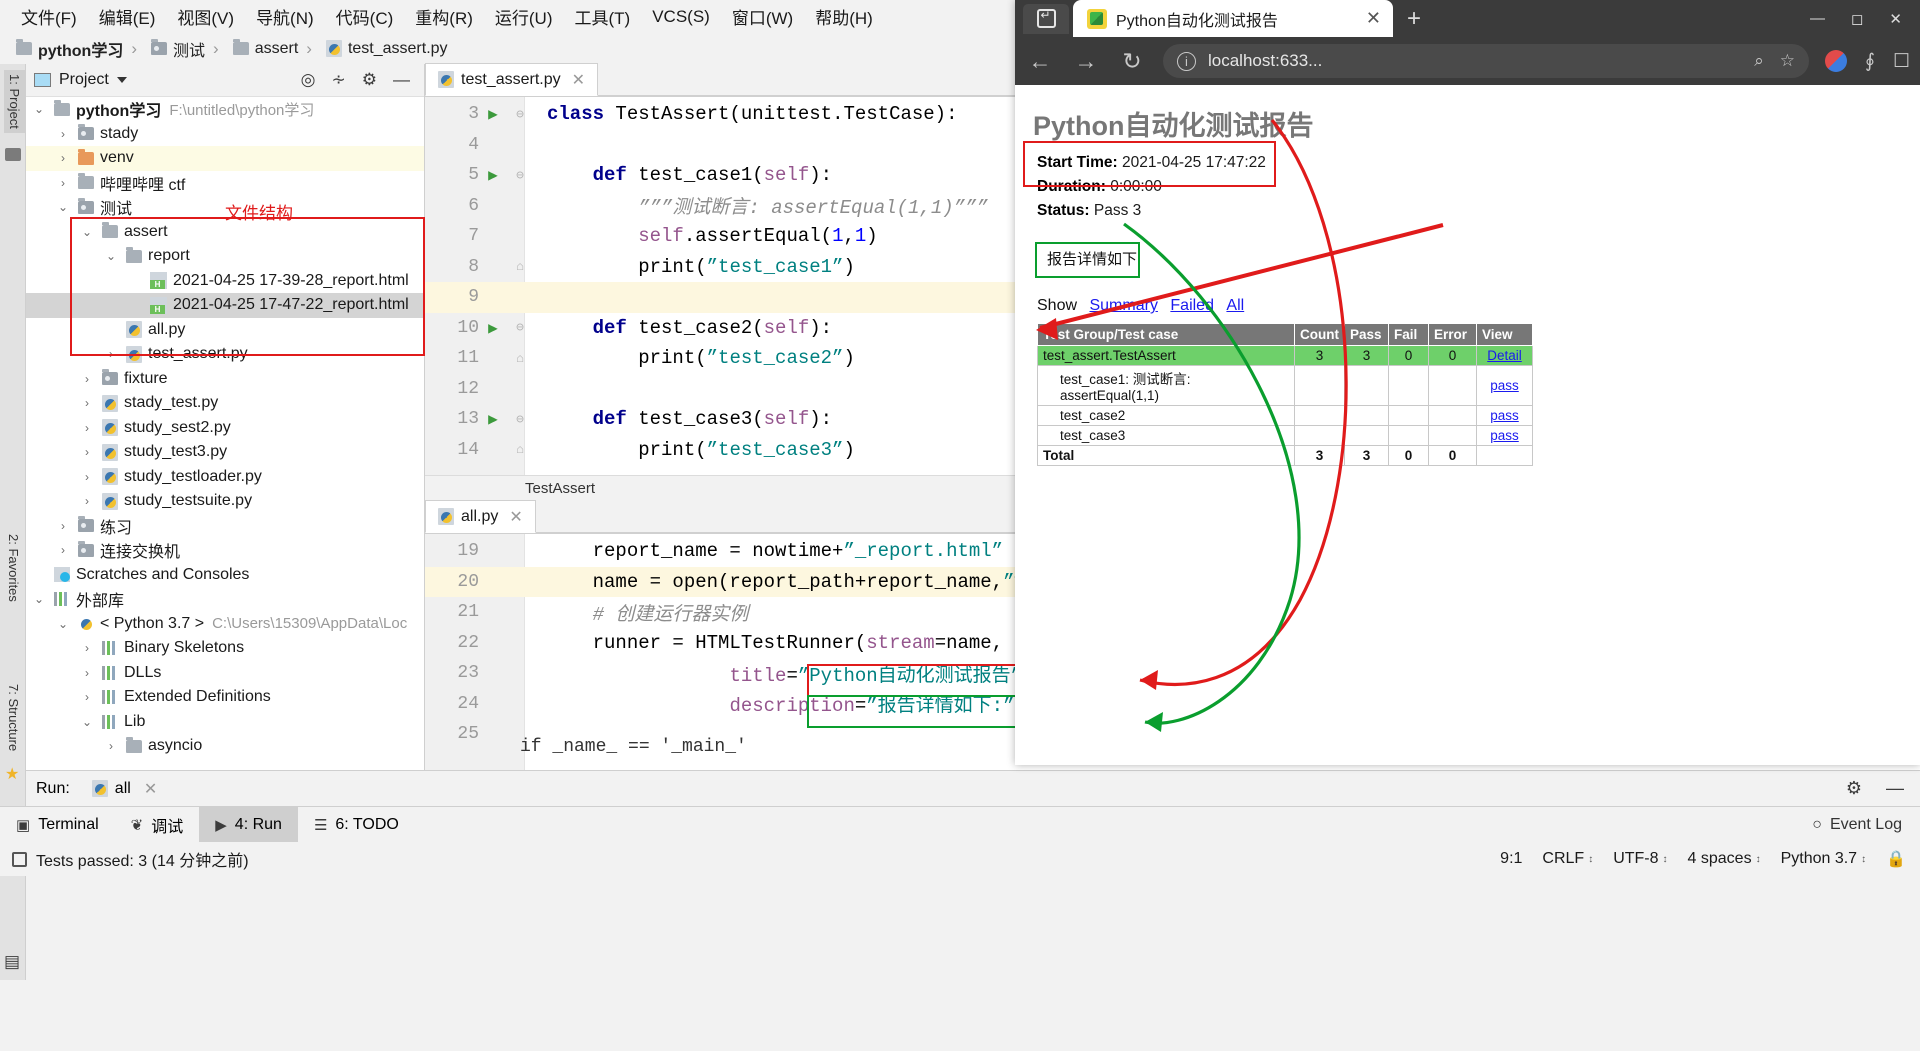 The image size is (1920, 1051). Describe the element at coordinates (225, 526) in the screenshot. I see `tree-row: › 练习` at that location.